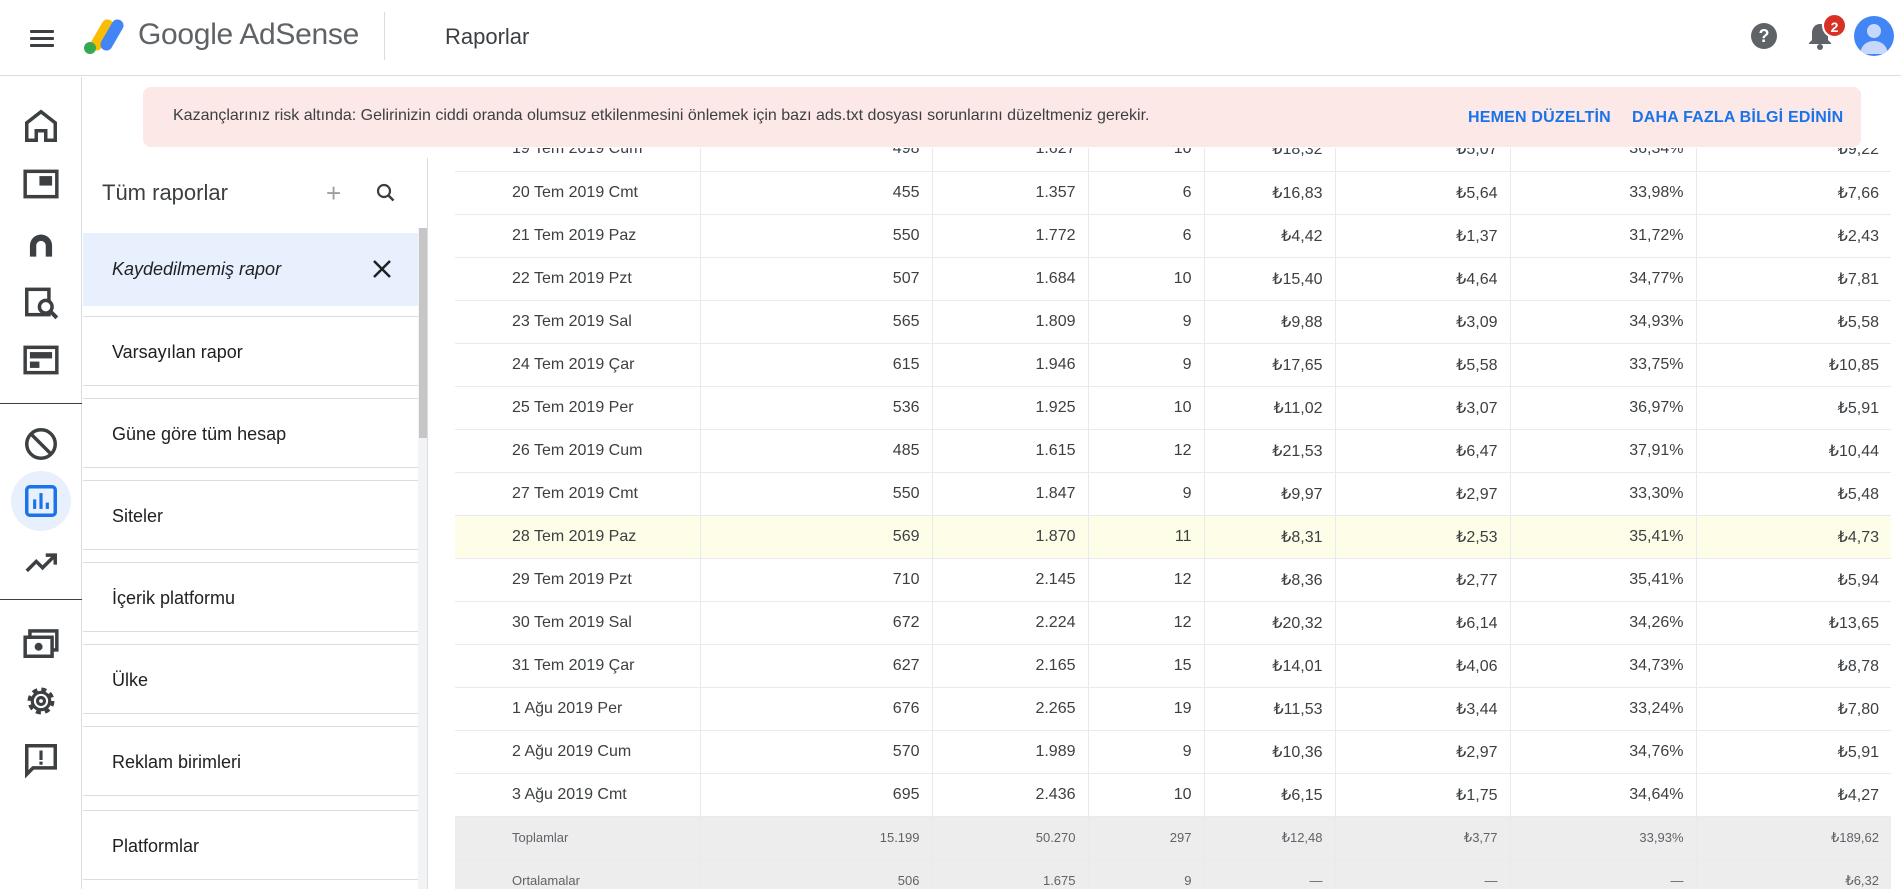 The height and width of the screenshot is (889, 1901). I want to click on ads-icon, so click(41, 184).